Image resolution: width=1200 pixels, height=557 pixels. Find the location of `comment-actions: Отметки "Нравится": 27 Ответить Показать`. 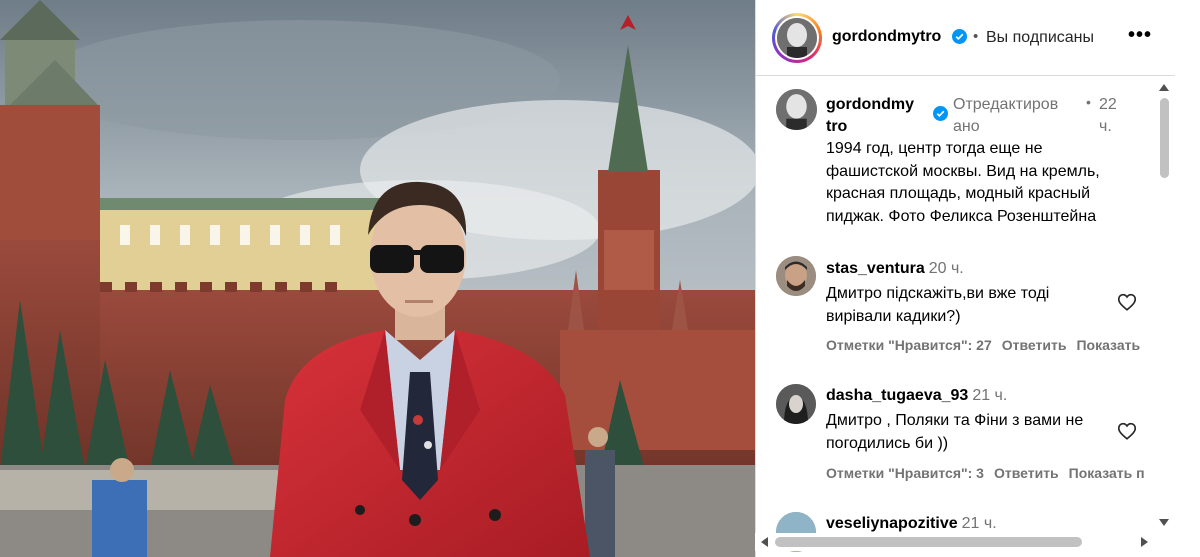

comment-actions: Отметки "Нравится": 27 Ответить Показать is located at coordinates (991, 347).